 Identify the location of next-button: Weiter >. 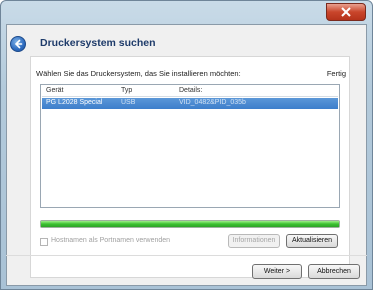
(277, 271).